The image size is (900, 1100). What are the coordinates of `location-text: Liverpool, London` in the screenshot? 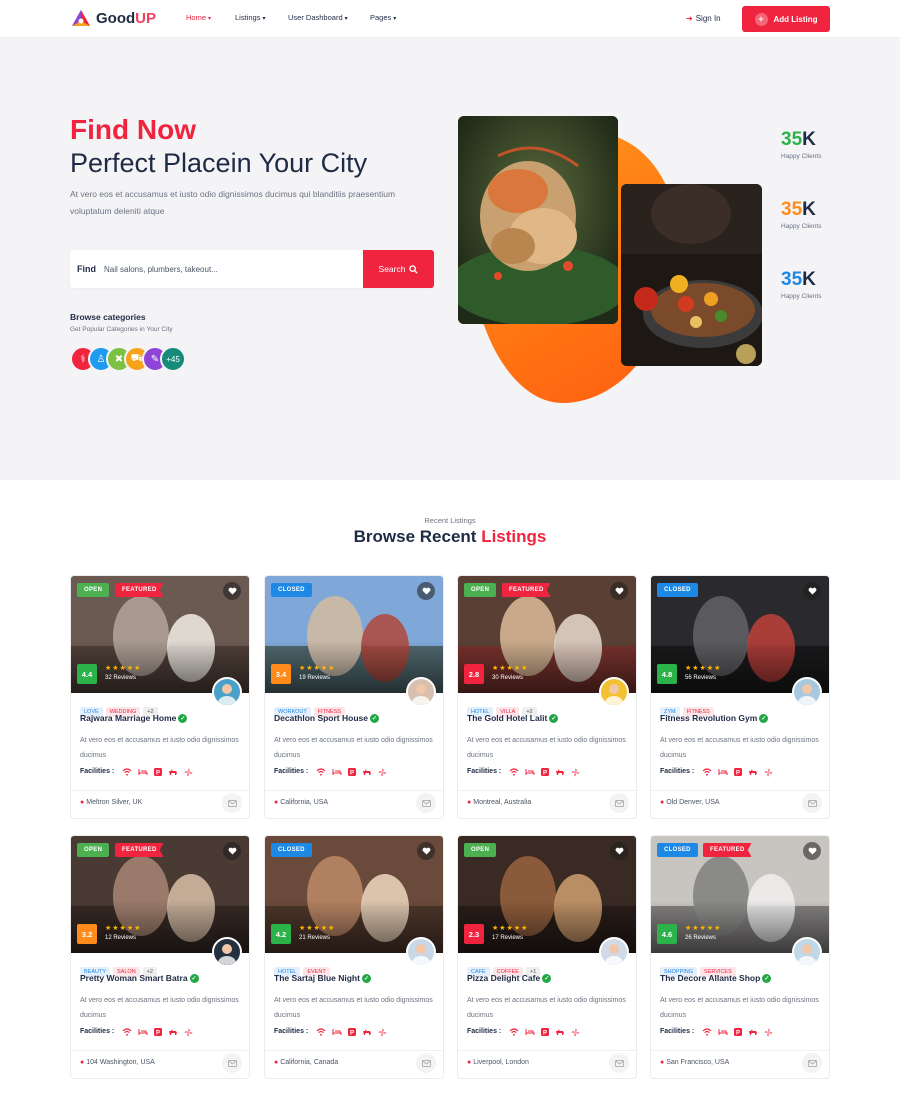 It's located at (501, 1062).